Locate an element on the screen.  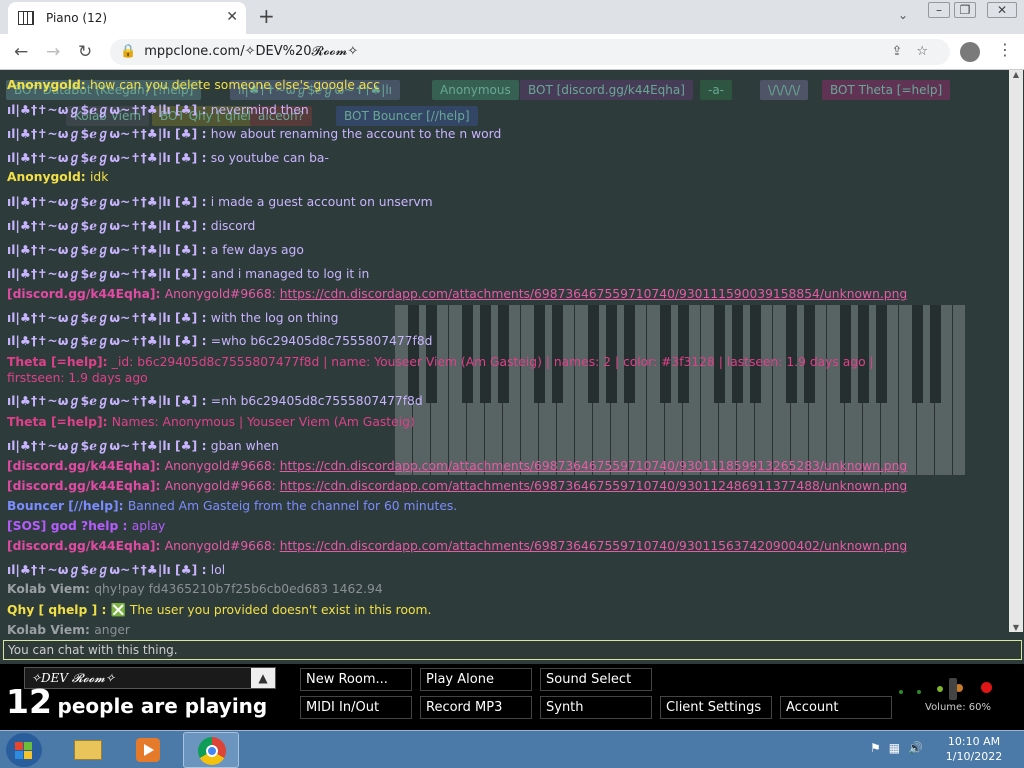
scroll-down-icon: ▼ is located at coordinates (1016, 627).